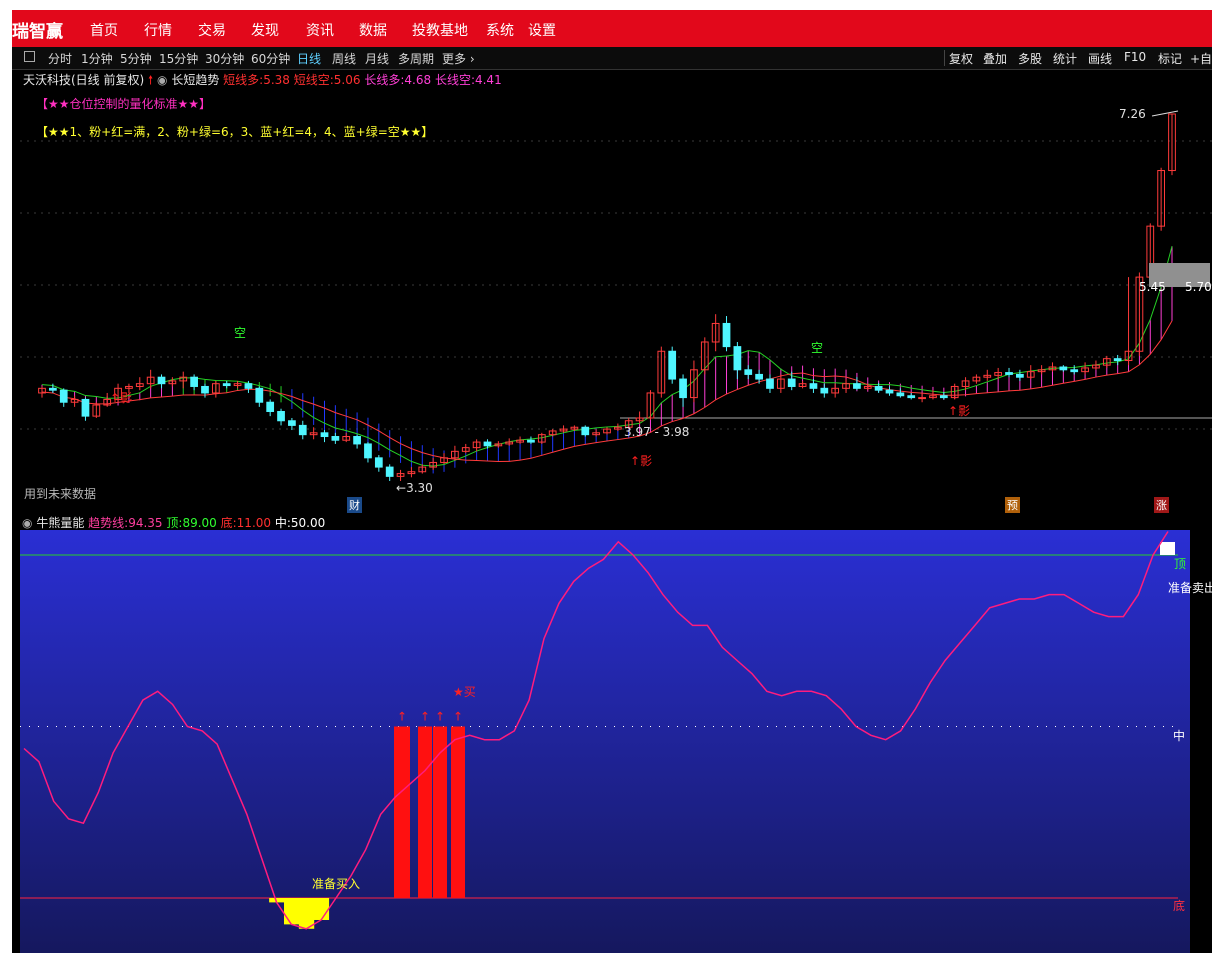 This screenshot has height=953, width=1212. I want to click on star-buy-label: ★买, so click(464, 692).